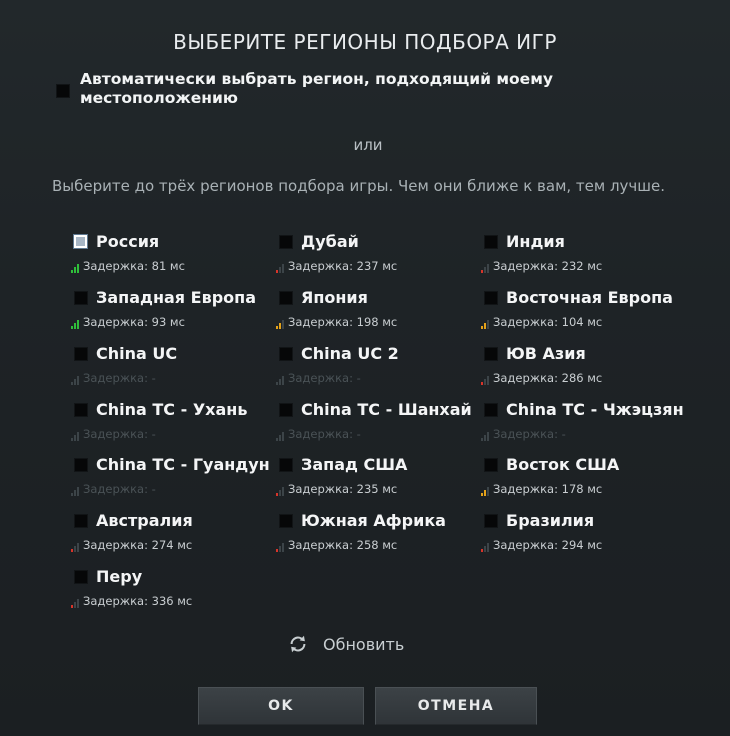 The width and height of the screenshot is (730, 736). I want to click on region-item: China UC 2 Задержка: -, so click(377, 369).